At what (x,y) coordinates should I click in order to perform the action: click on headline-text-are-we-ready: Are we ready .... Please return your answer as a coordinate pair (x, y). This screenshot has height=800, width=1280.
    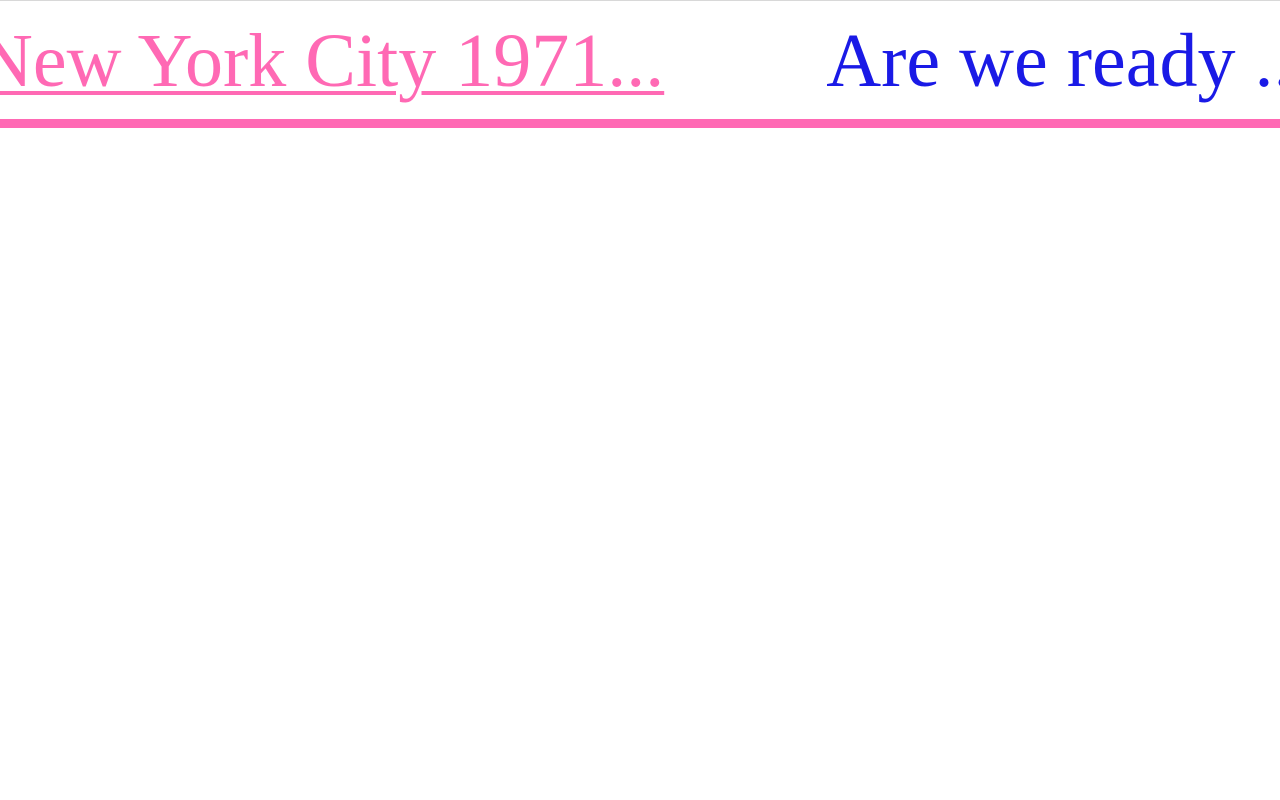
    Looking at the image, I should click on (1053, 61).